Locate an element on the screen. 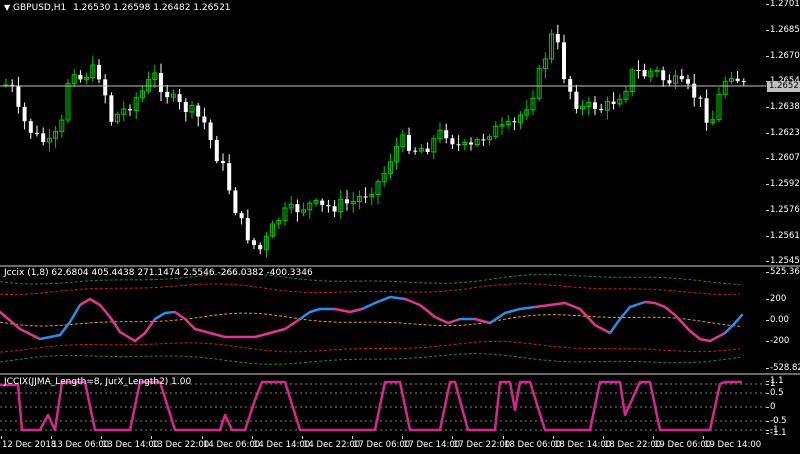 This screenshot has height=454, width=800. price-axis-label: 1.26386 is located at coordinates (785, 107).